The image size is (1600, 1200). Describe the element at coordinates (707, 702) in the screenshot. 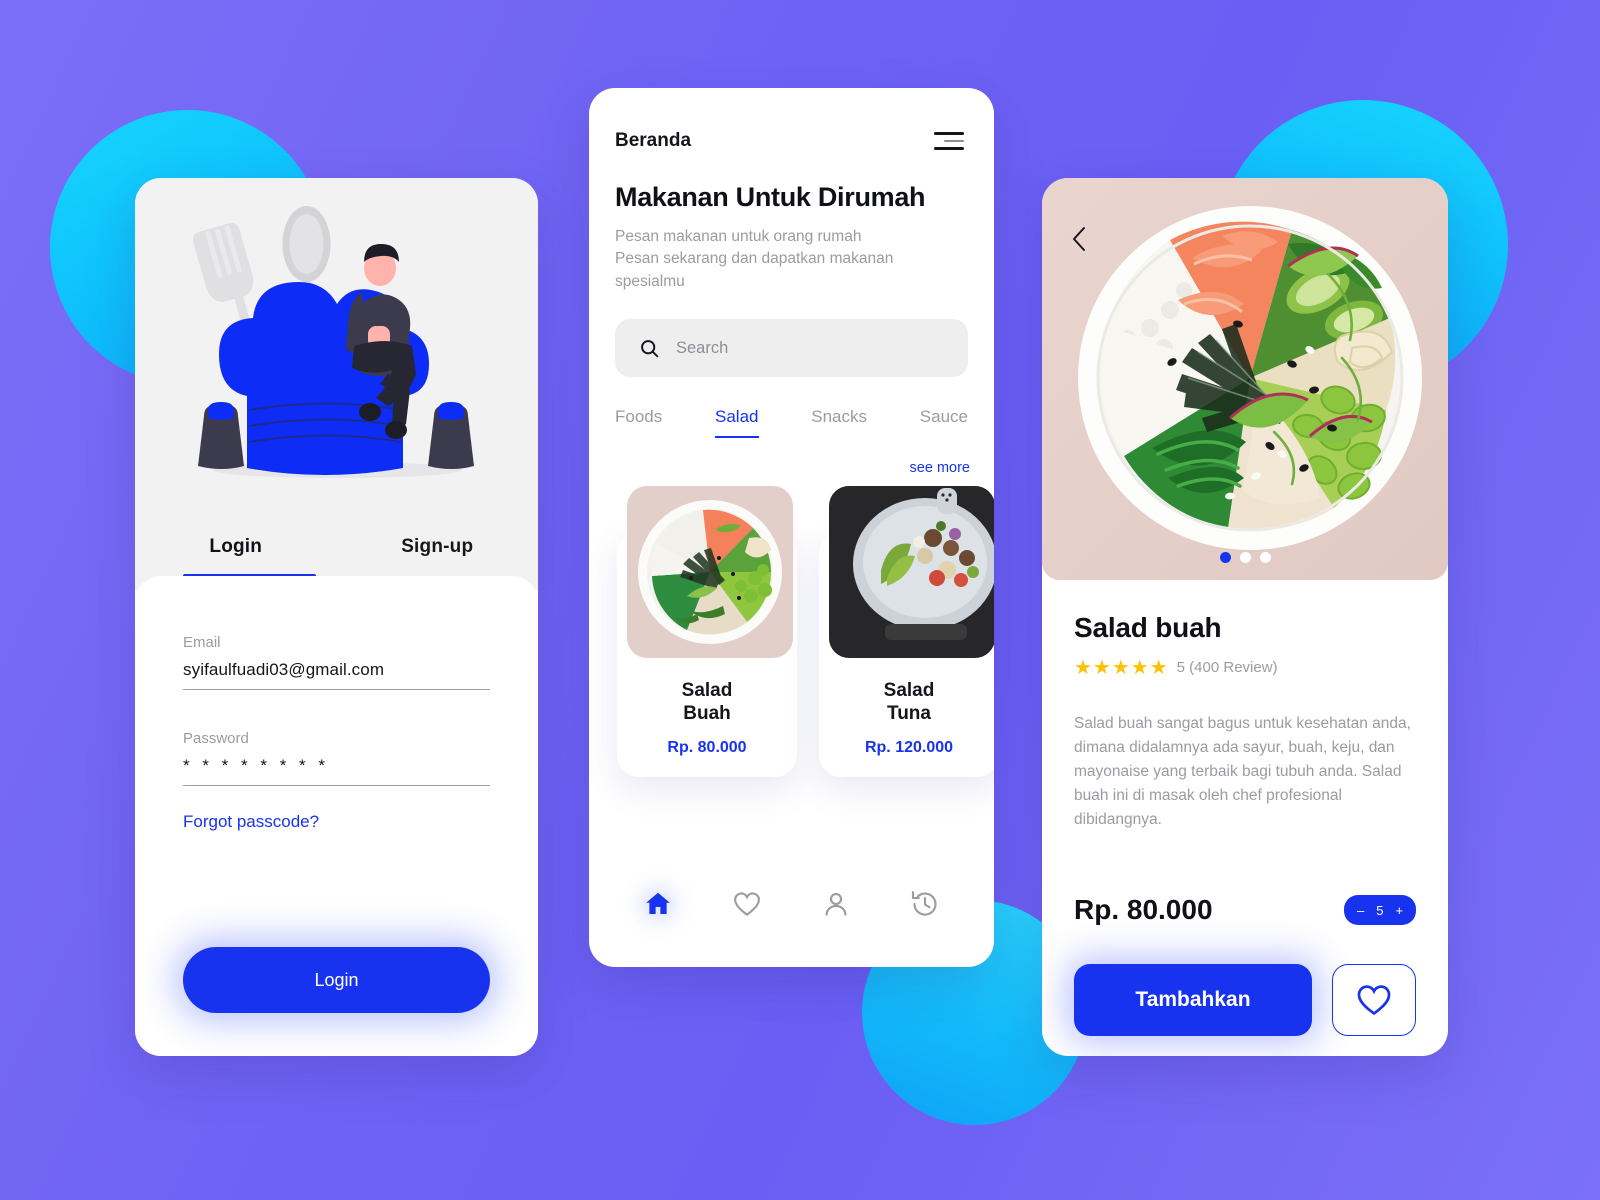

I see `food-card-name: Salad Buah` at that location.